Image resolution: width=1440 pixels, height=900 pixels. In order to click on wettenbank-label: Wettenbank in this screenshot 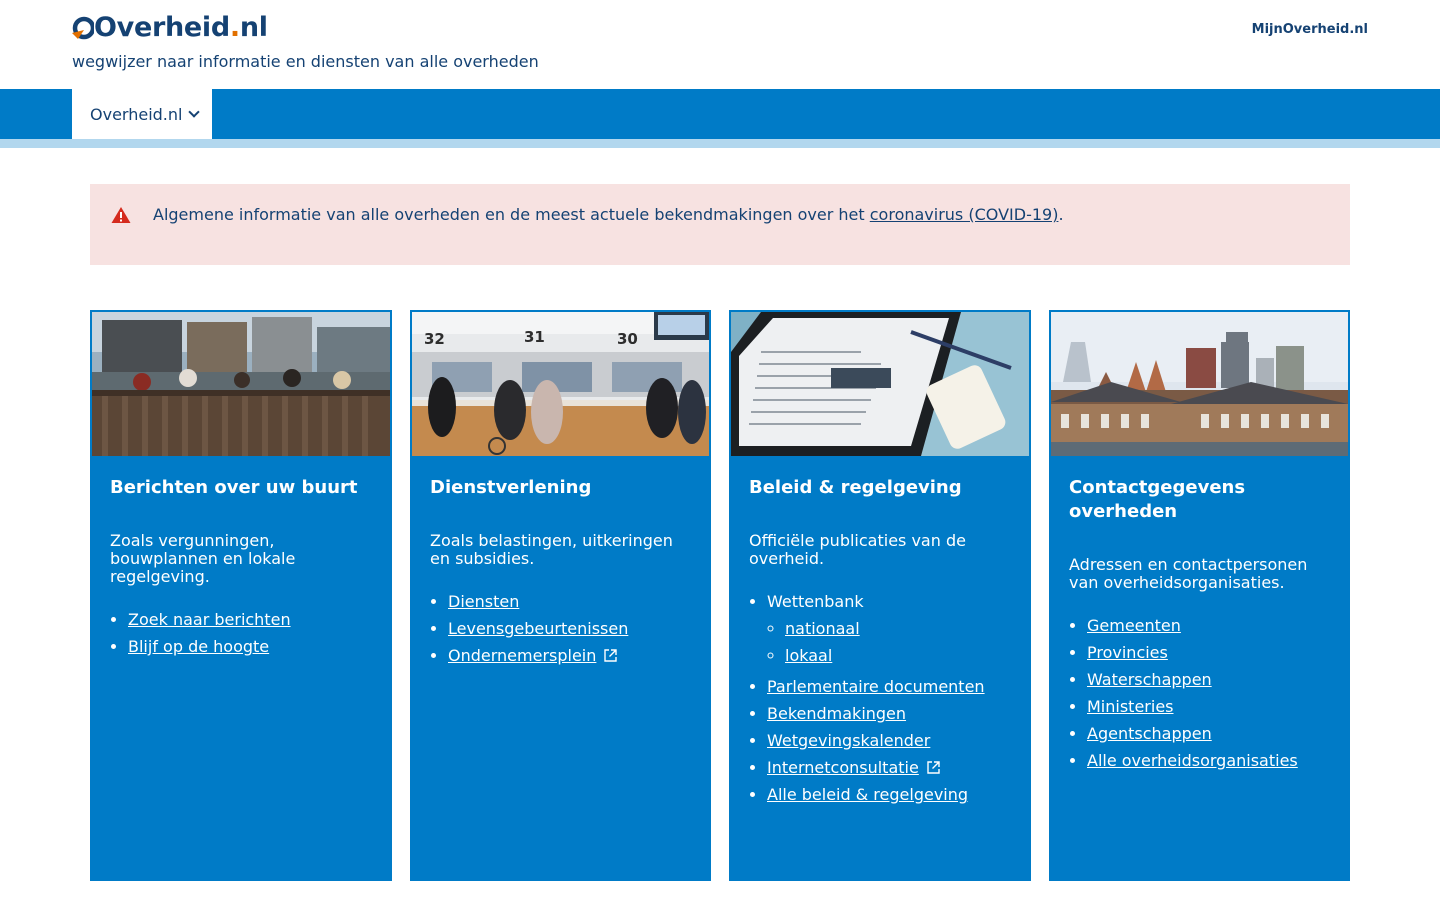, I will do `click(815, 601)`.